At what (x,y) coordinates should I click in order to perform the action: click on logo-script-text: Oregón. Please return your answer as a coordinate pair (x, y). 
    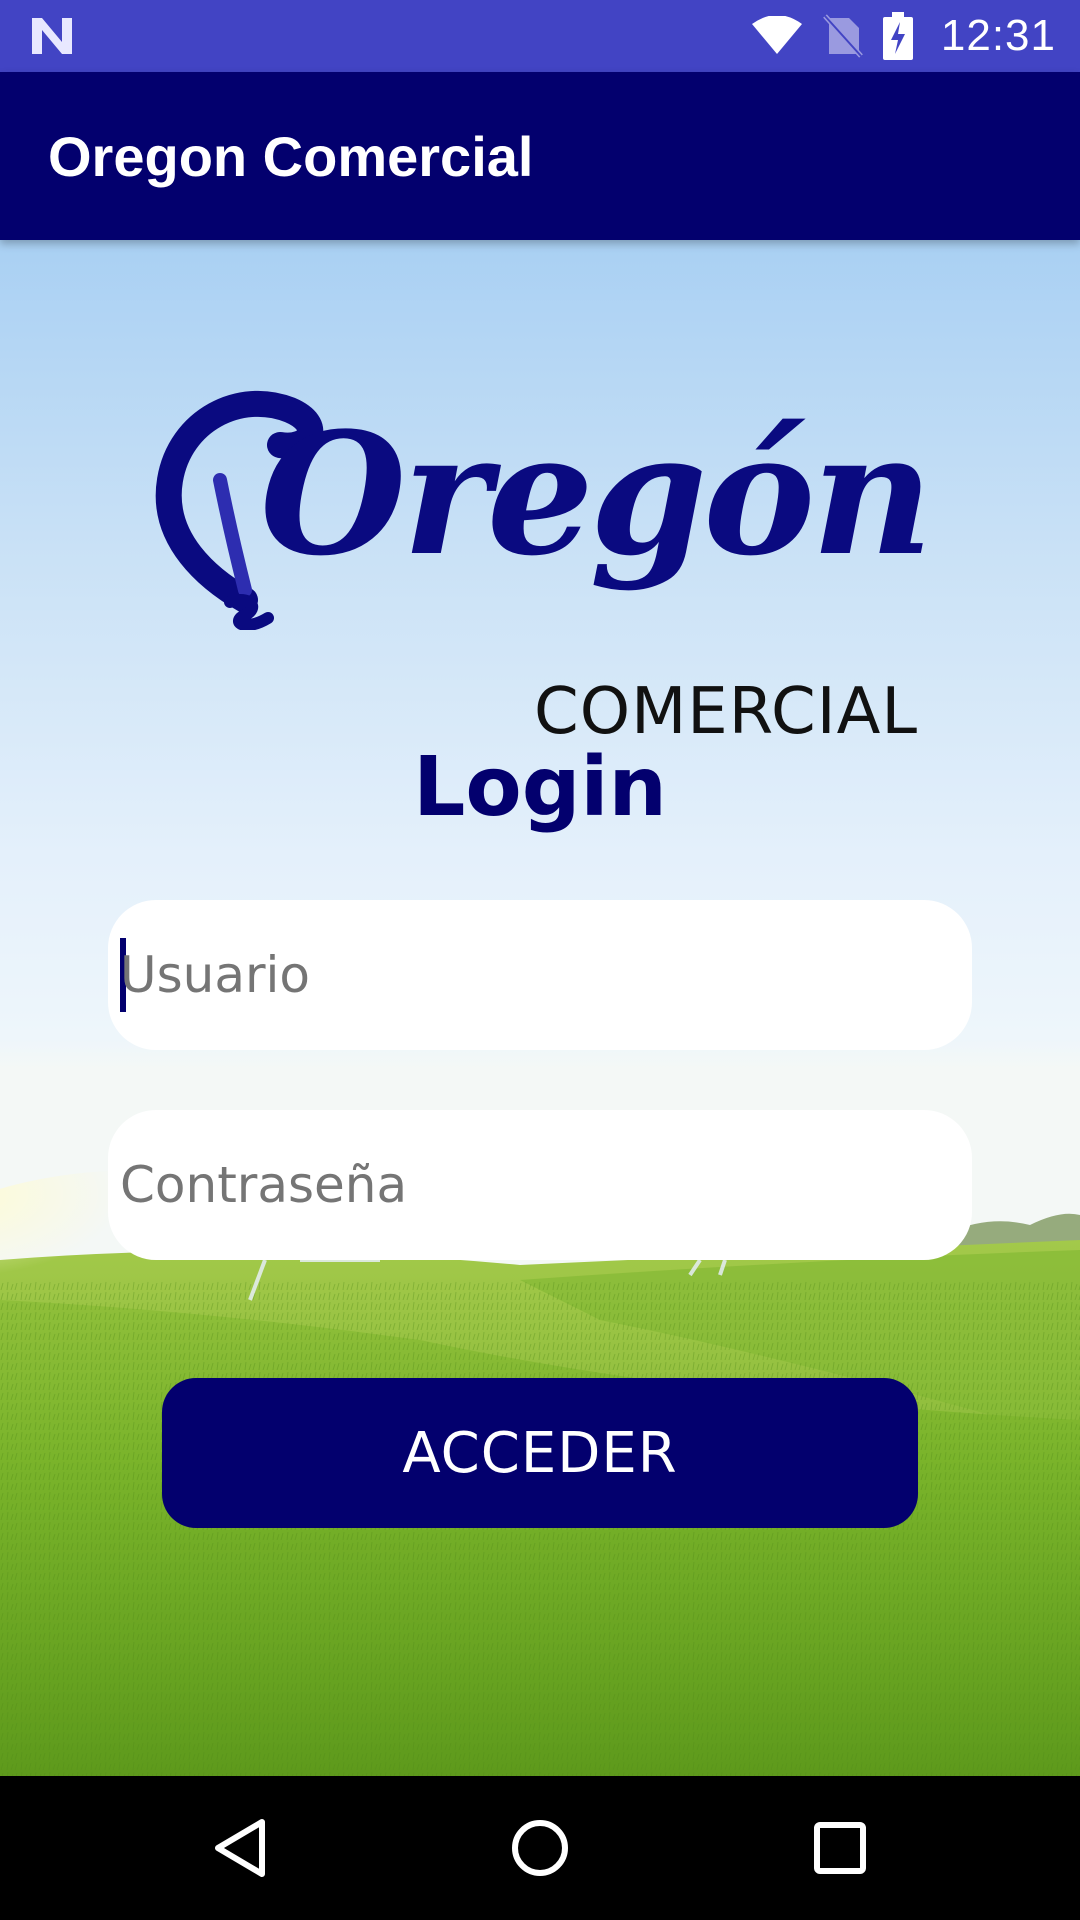
    Looking at the image, I should click on (596, 494).